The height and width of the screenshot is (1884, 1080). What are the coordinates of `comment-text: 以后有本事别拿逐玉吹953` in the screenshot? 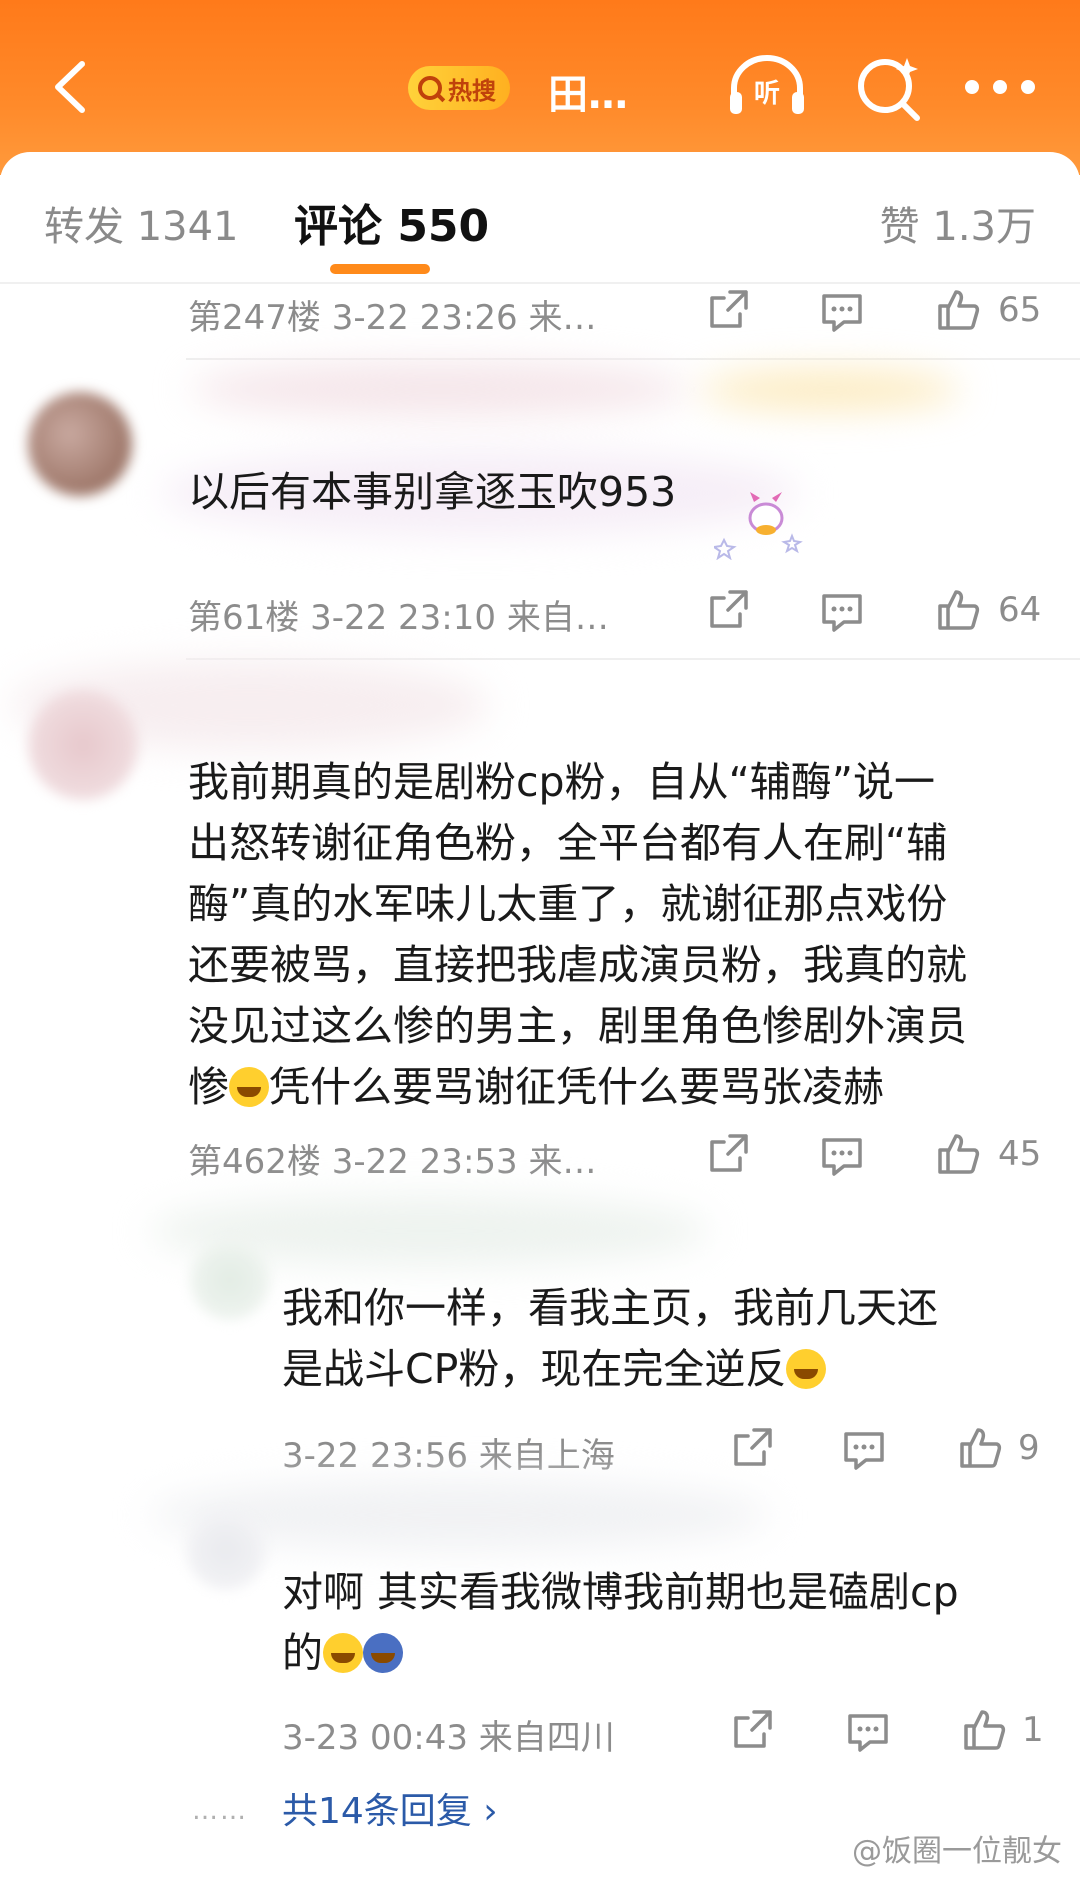 It's located at (432, 492).